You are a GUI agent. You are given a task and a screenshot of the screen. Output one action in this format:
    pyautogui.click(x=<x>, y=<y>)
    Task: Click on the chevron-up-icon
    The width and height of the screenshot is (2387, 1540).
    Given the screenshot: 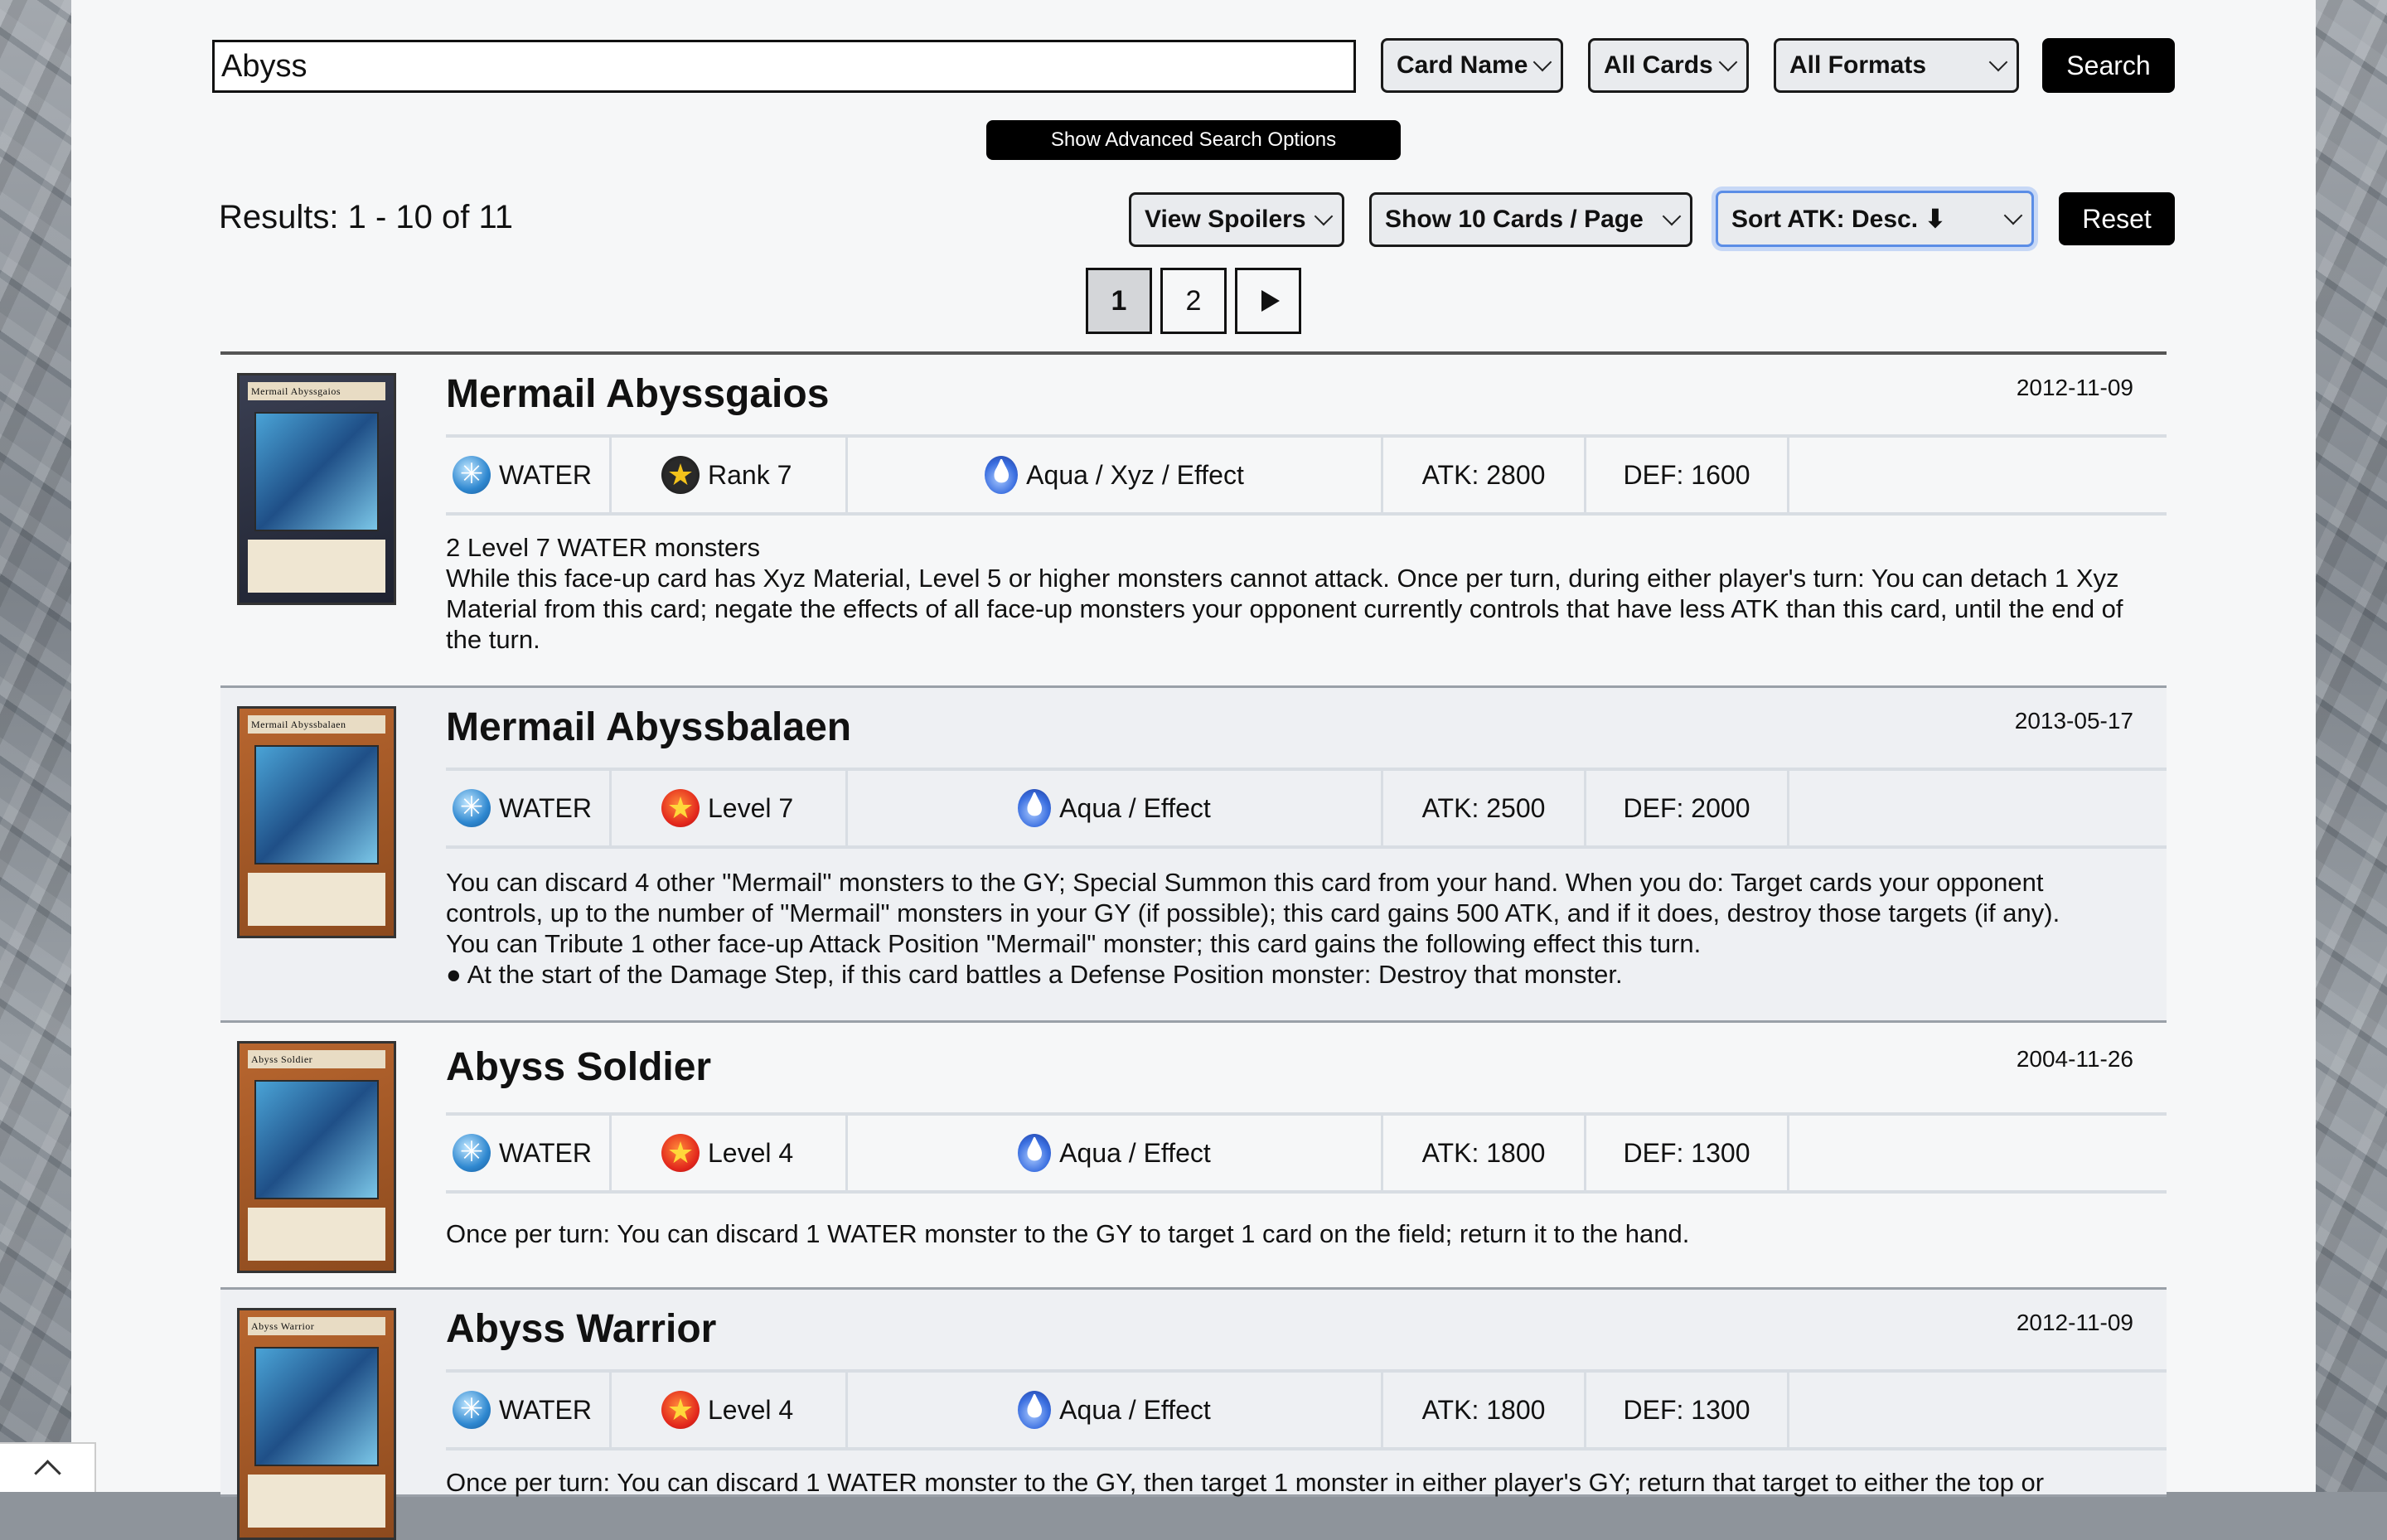 What is the action you would take?
    pyautogui.click(x=47, y=1473)
    